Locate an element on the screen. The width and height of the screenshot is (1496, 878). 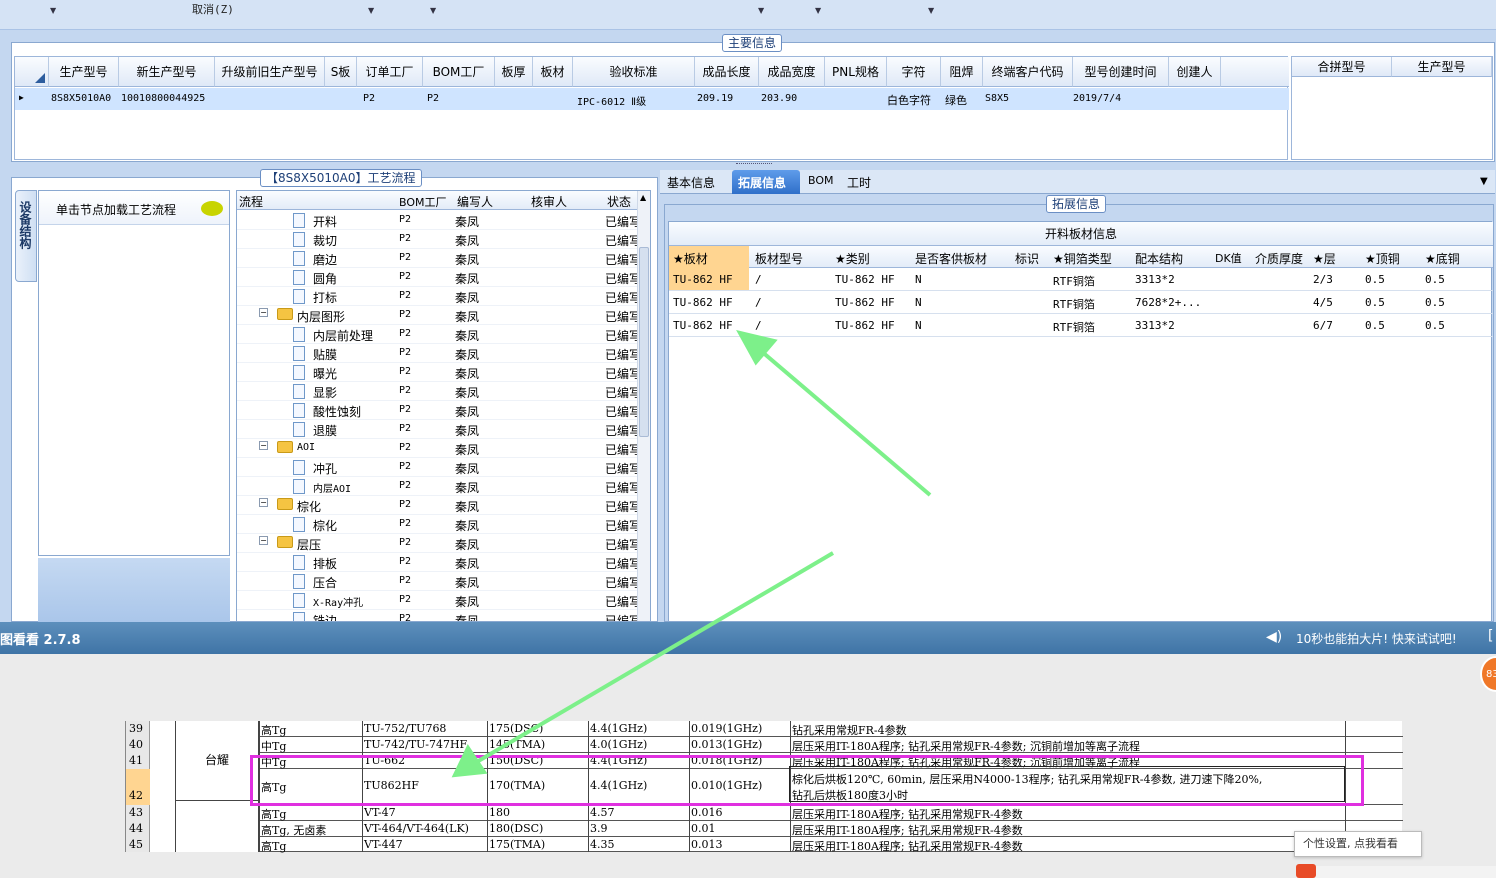
green-arrow-down is located at coordinates (643, 664).